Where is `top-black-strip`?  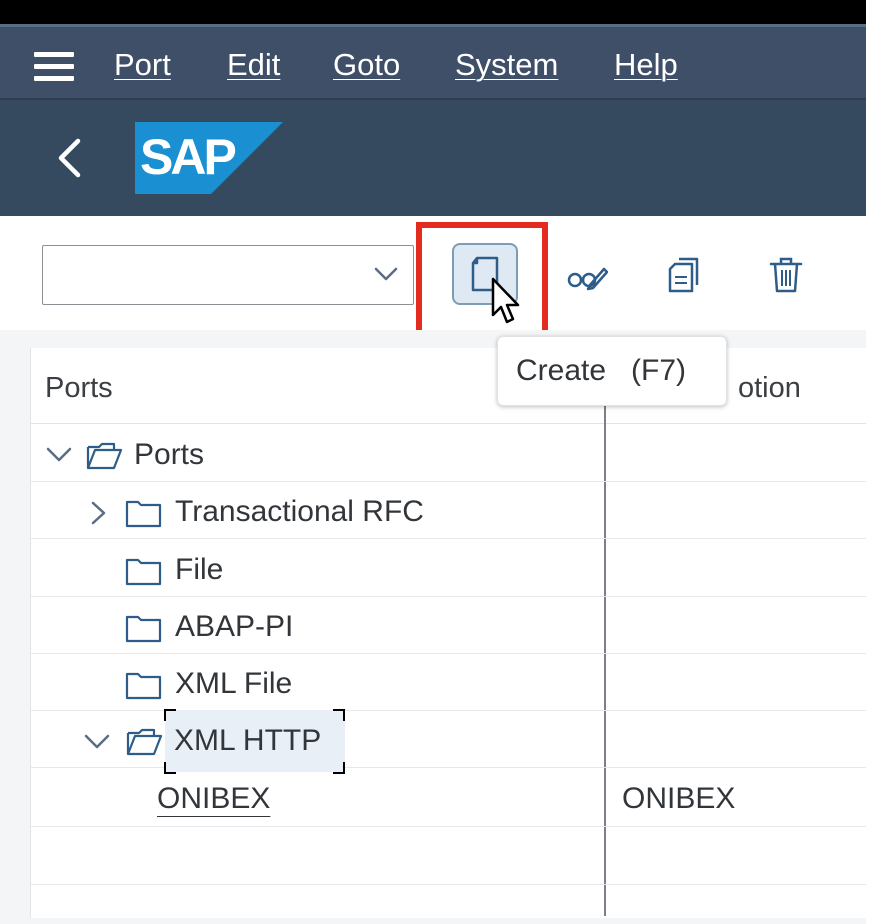
top-black-strip is located at coordinates (433, 12).